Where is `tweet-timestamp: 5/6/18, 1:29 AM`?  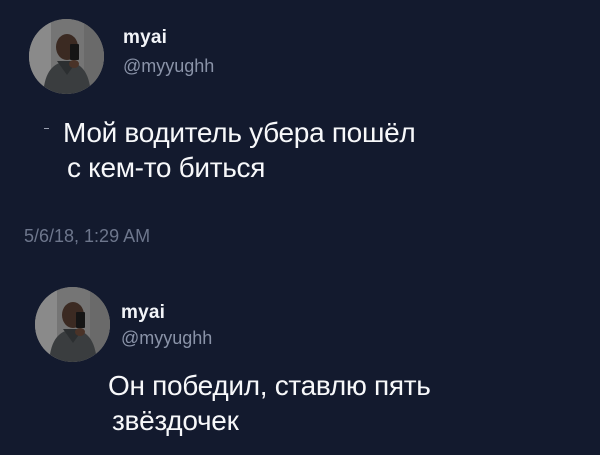 tweet-timestamp: 5/6/18, 1:29 AM is located at coordinates (87, 236).